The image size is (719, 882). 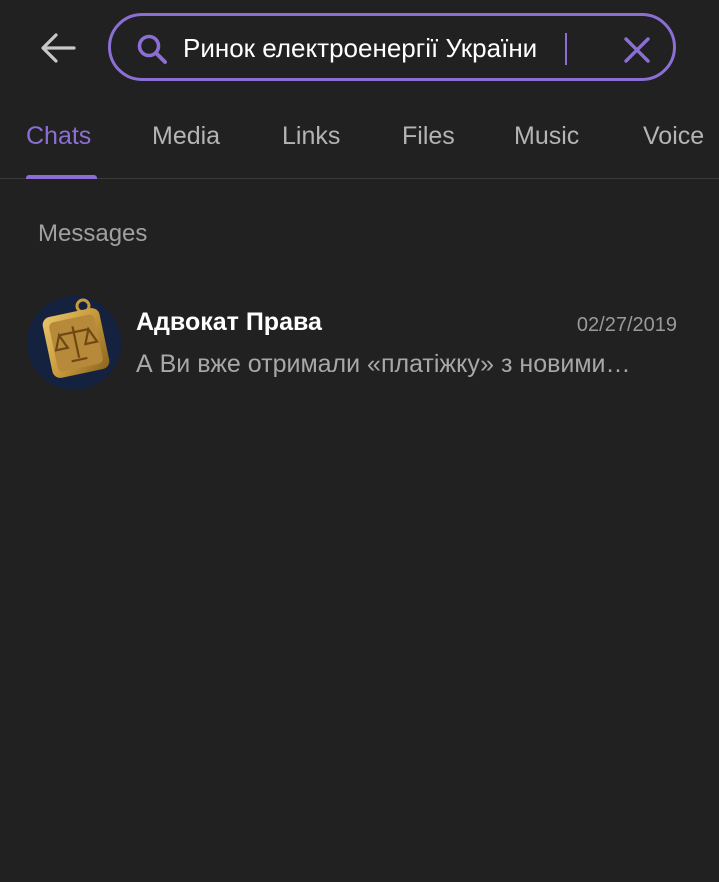 I want to click on search-header, so click(x=359, y=48).